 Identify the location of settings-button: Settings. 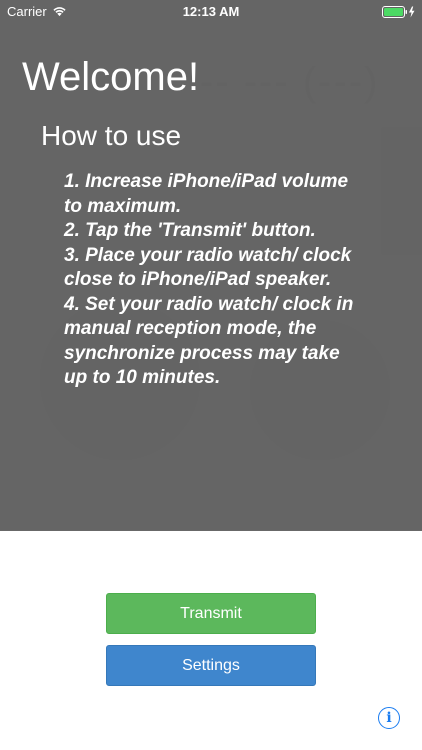
(211, 665).